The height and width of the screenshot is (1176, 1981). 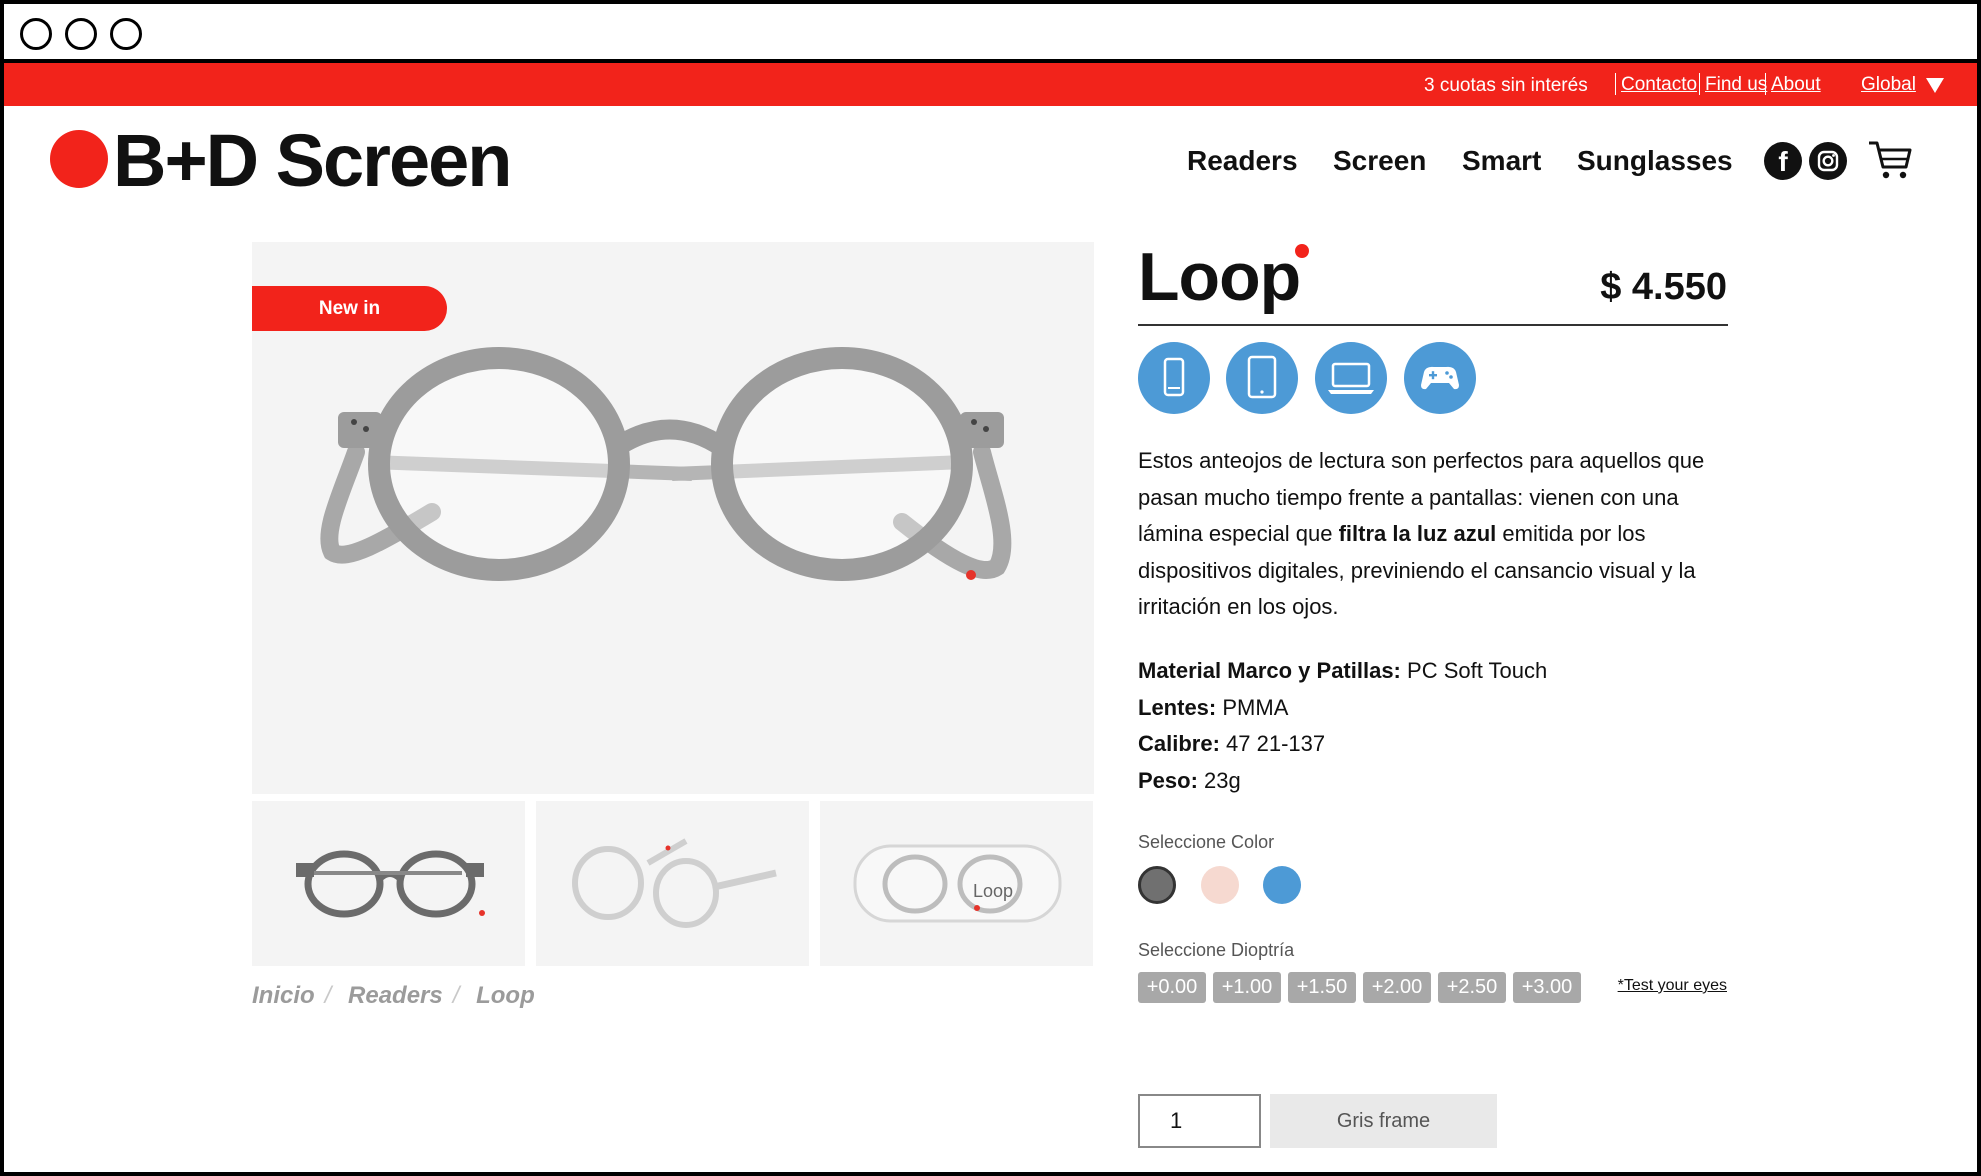 I want to click on diopter-option: +1.00, so click(x=1247, y=987).